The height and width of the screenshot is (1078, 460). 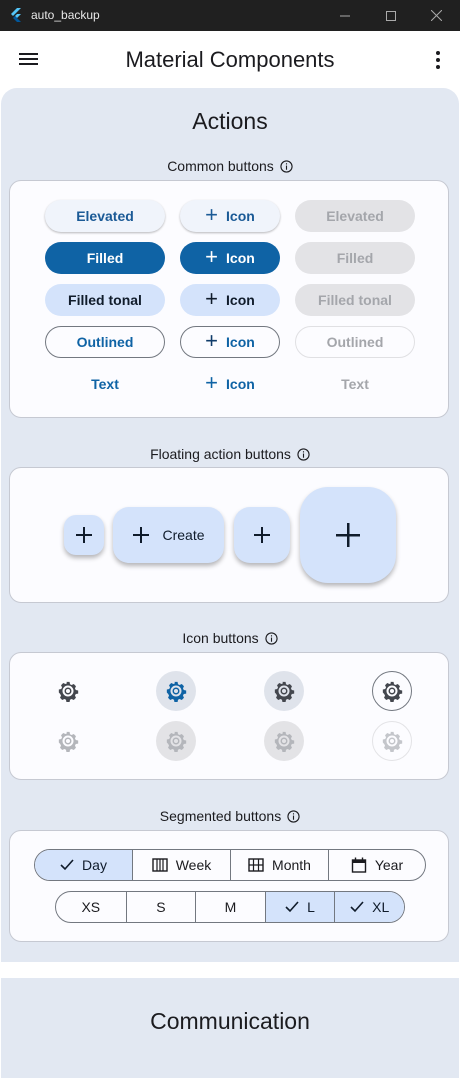 I want to click on week-view-icon, so click(x=160, y=865).